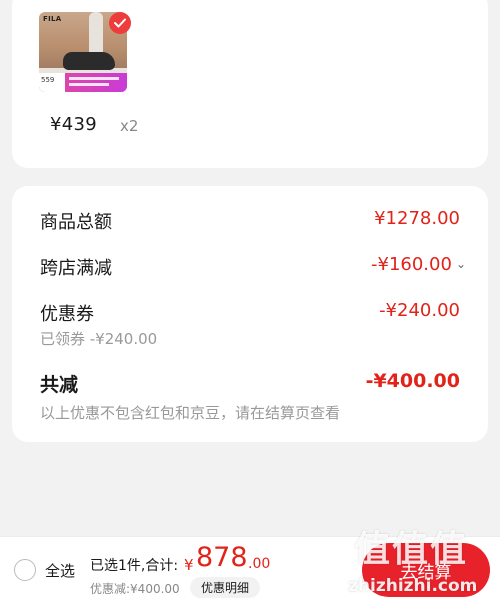 This screenshot has width=500, height=603. Describe the element at coordinates (76, 268) in the screenshot. I see `store-discount-label: 跨店满减` at that location.